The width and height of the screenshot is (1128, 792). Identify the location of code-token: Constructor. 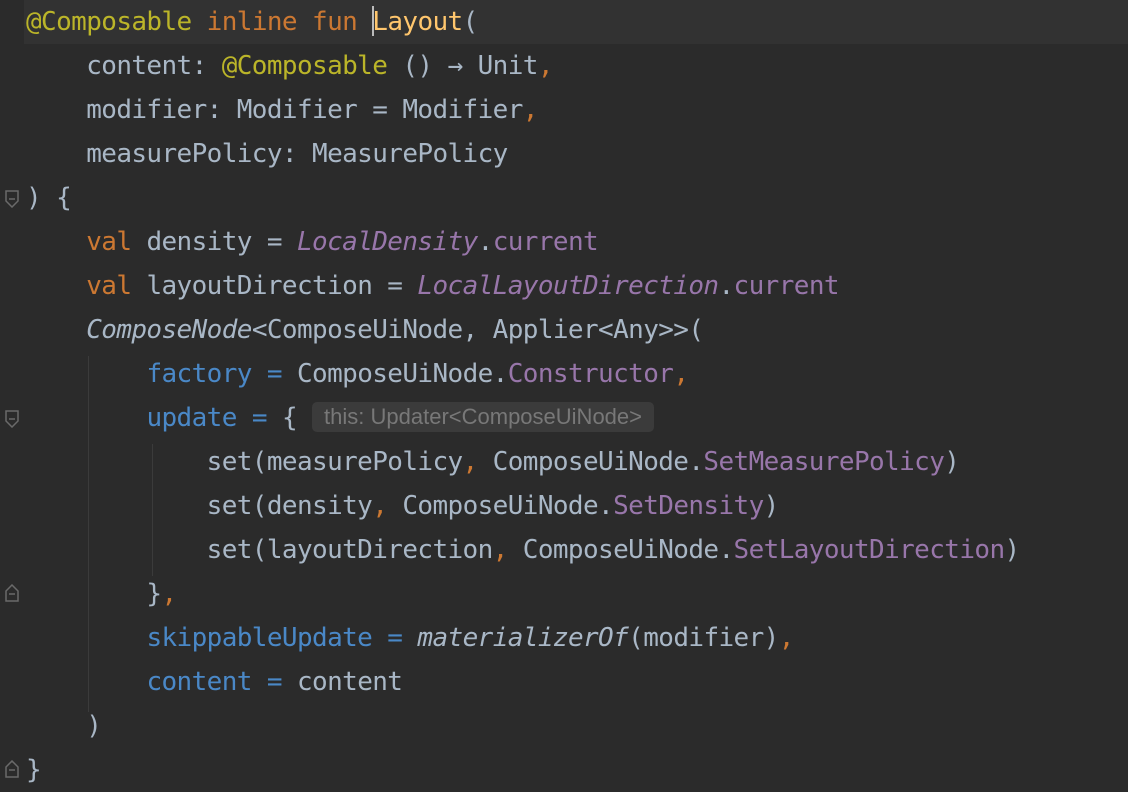
(590, 374).